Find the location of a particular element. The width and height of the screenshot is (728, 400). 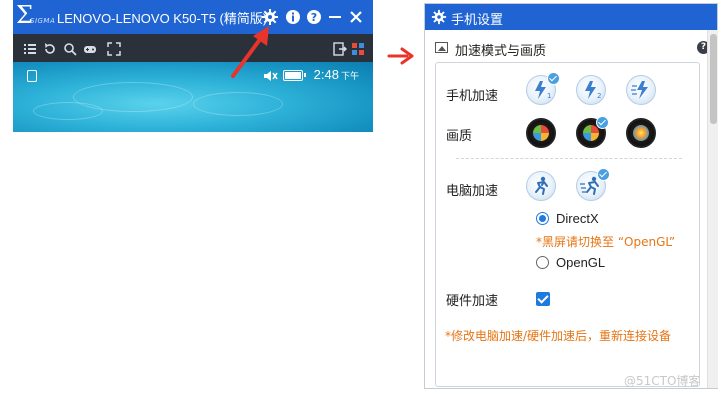

export-icon is located at coordinates (340, 48).